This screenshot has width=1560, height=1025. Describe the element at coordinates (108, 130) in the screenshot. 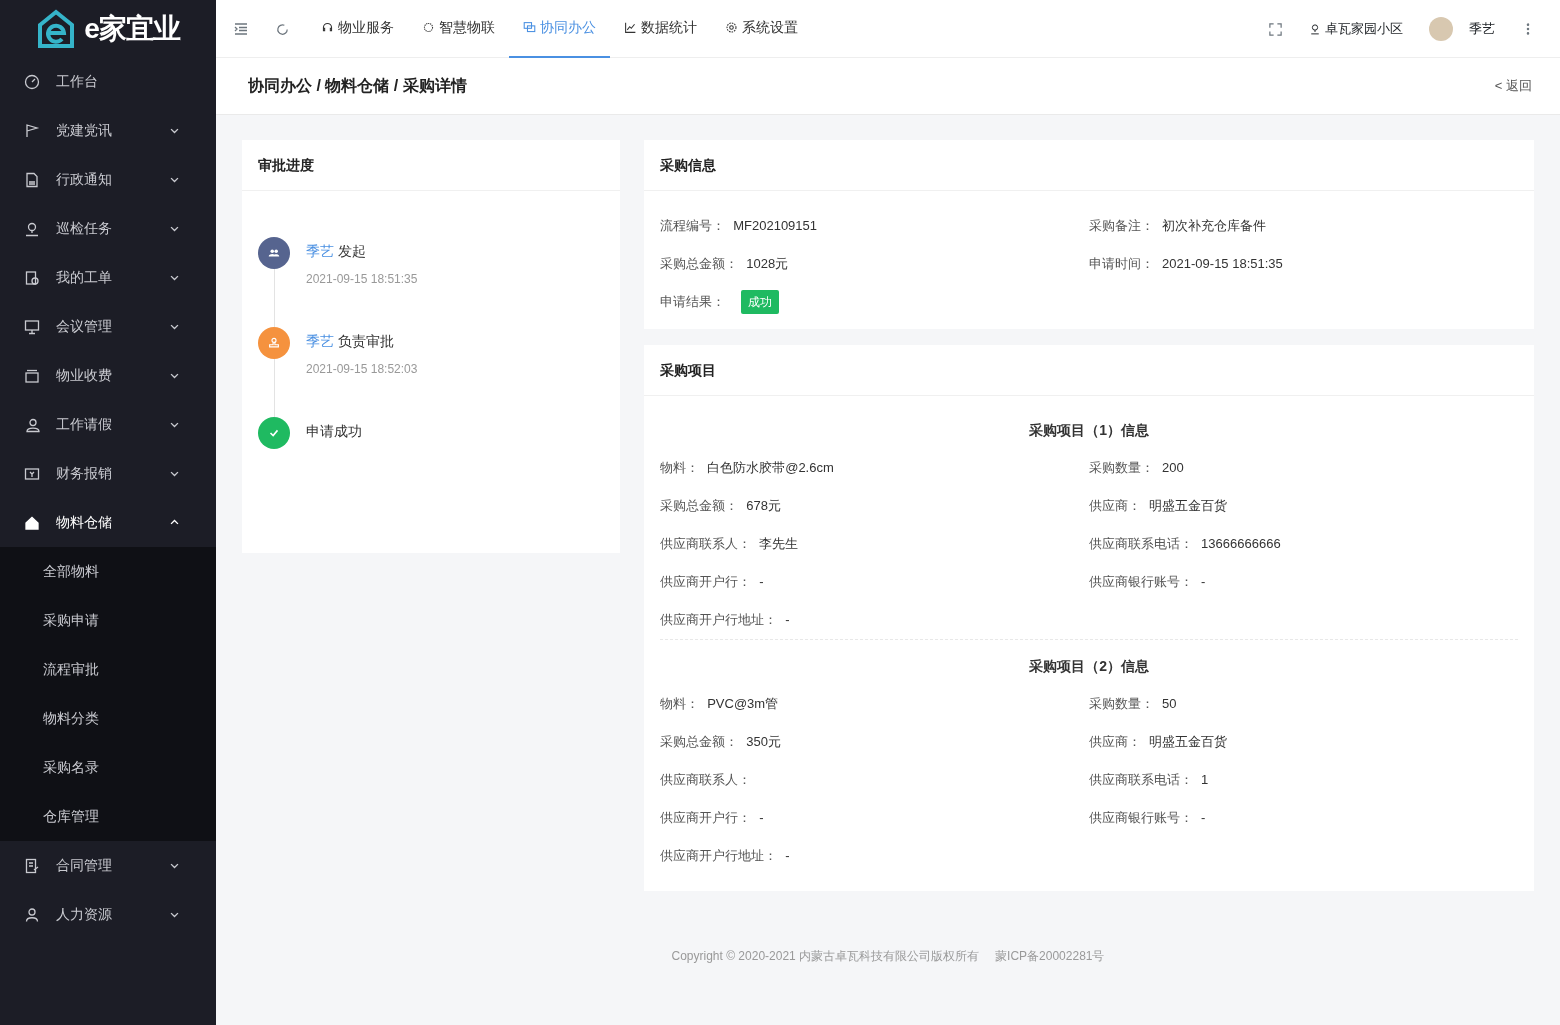

I see `sidebar-menu-item: 党建党讯` at that location.